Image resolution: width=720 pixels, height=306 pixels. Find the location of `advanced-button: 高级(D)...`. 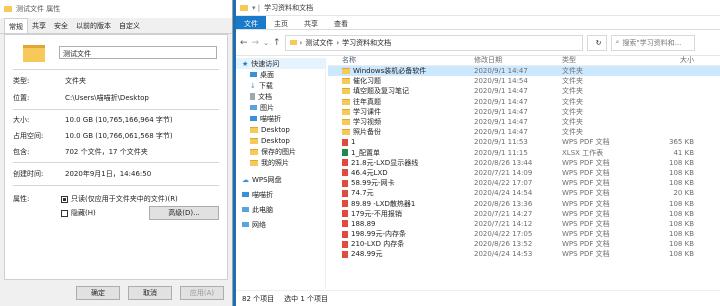

advanced-button: 高级(D)... is located at coordinates (184, 213).